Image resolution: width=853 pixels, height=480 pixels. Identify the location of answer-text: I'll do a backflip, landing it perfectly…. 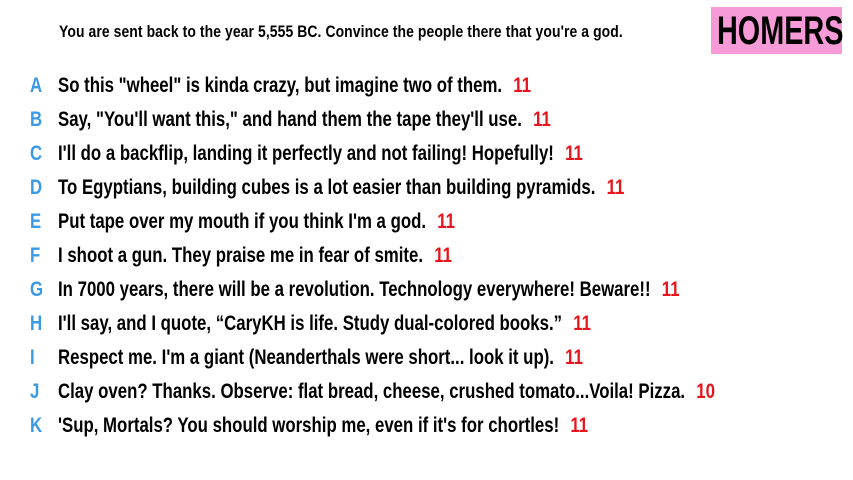
(306, 153).